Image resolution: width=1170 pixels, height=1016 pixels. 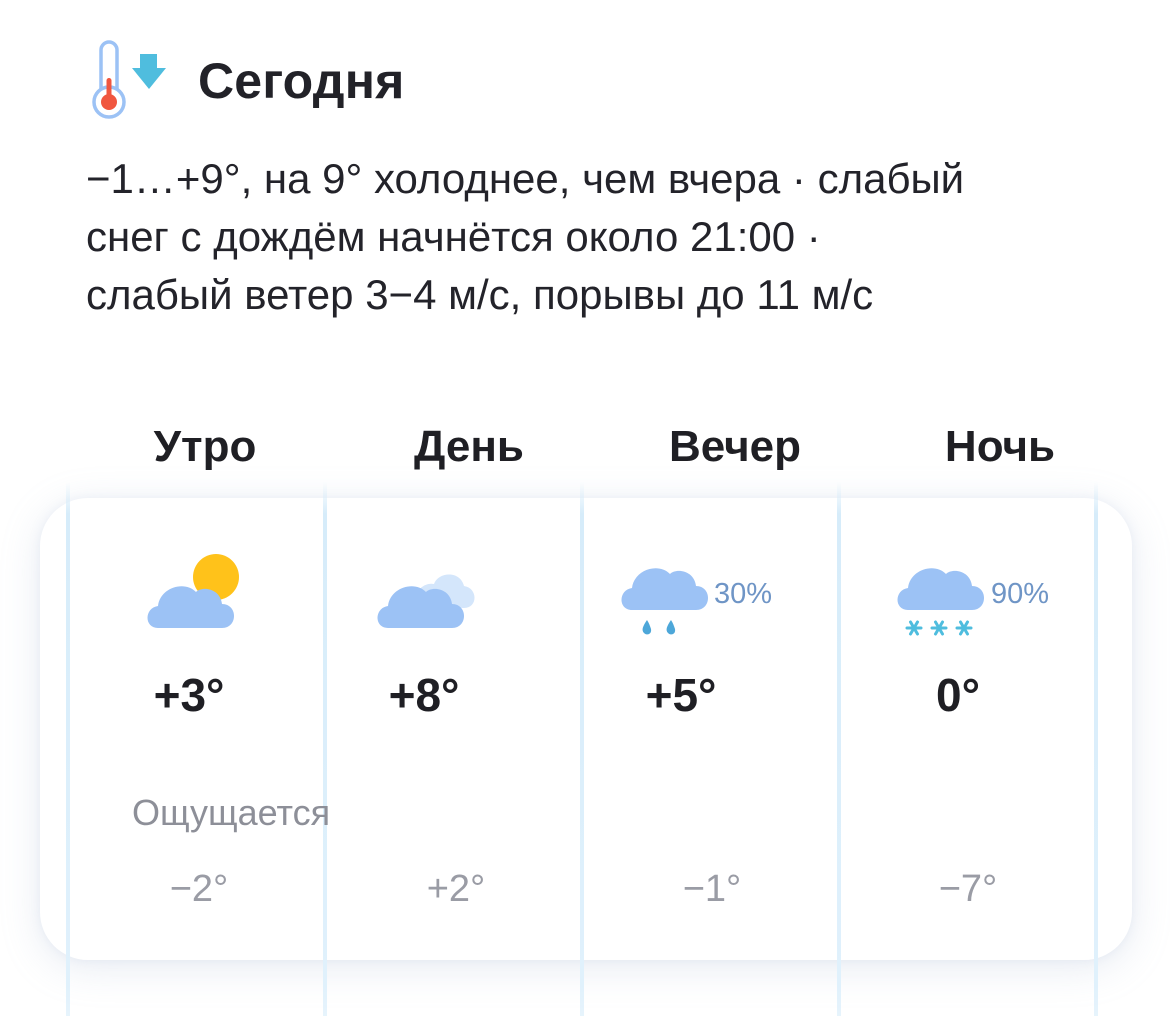 What do you see at coordinates (469, 446) in the screenshot?
I see `period-label-day: День` at bounding box center [469, 446].